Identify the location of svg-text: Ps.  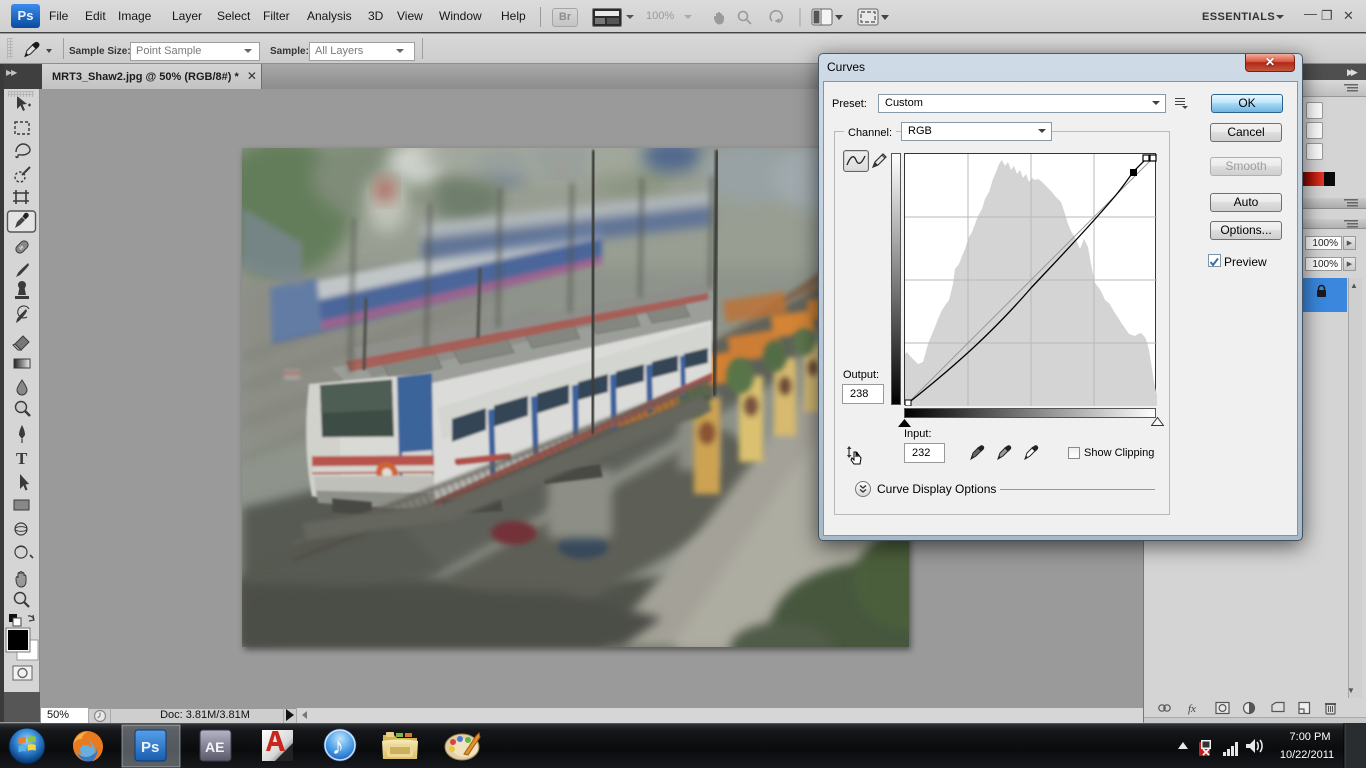
(150, 747).